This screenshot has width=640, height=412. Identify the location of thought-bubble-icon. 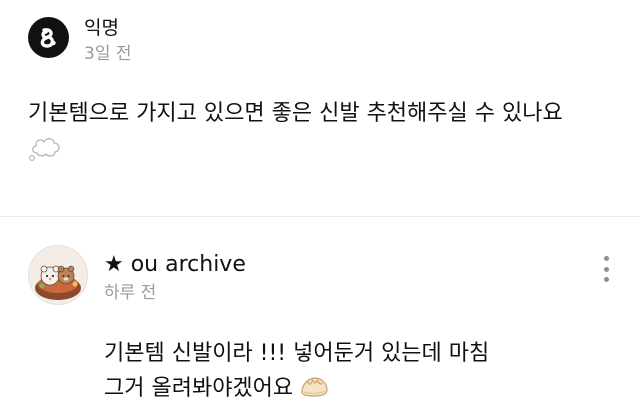
(44, 150).